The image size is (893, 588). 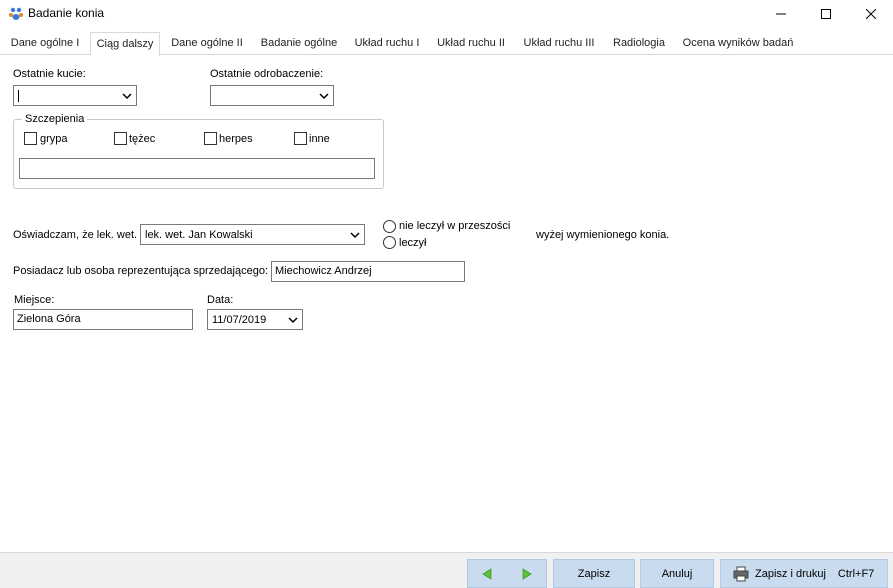 What do you see at coordinates (142, 139) in the screenshot?
I see `tezec-label: tężec` at bounding box center [142, 139].